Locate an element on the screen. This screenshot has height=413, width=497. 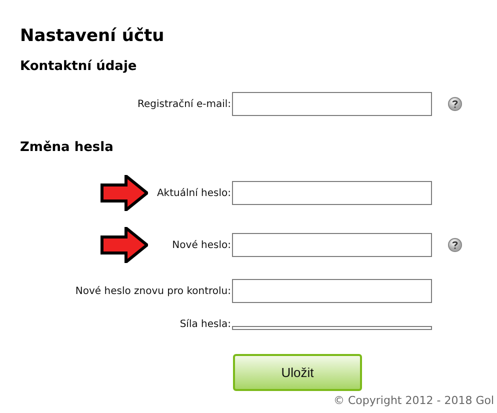
field-label: Síla hesla: is located at coordinates (206, 324).